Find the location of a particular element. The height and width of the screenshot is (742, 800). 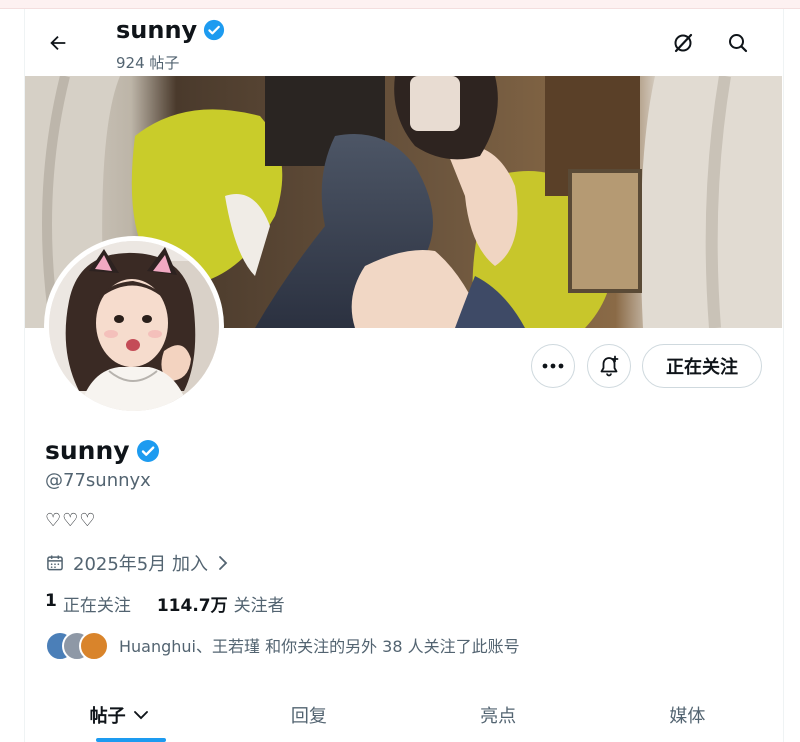

tab-highlights: 亮点 is located at coordinates (498, 716).